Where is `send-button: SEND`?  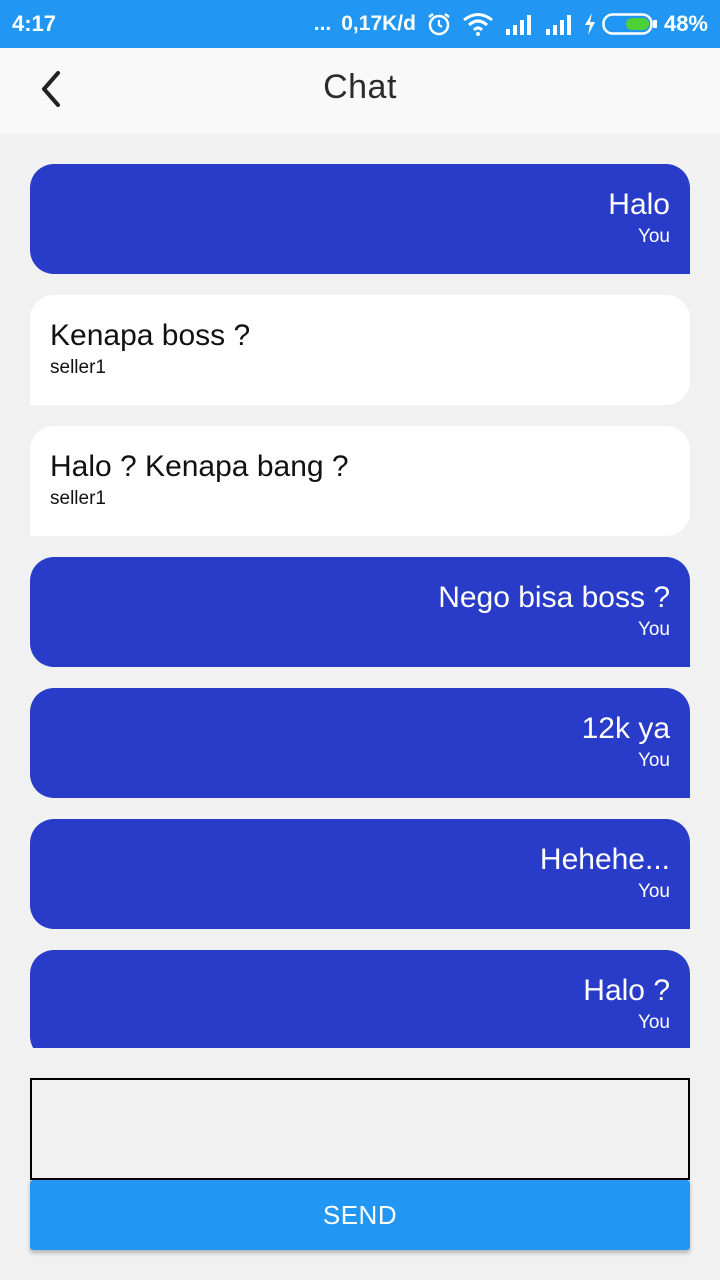
send-button: SEND is located at coordinates (360, 1215).